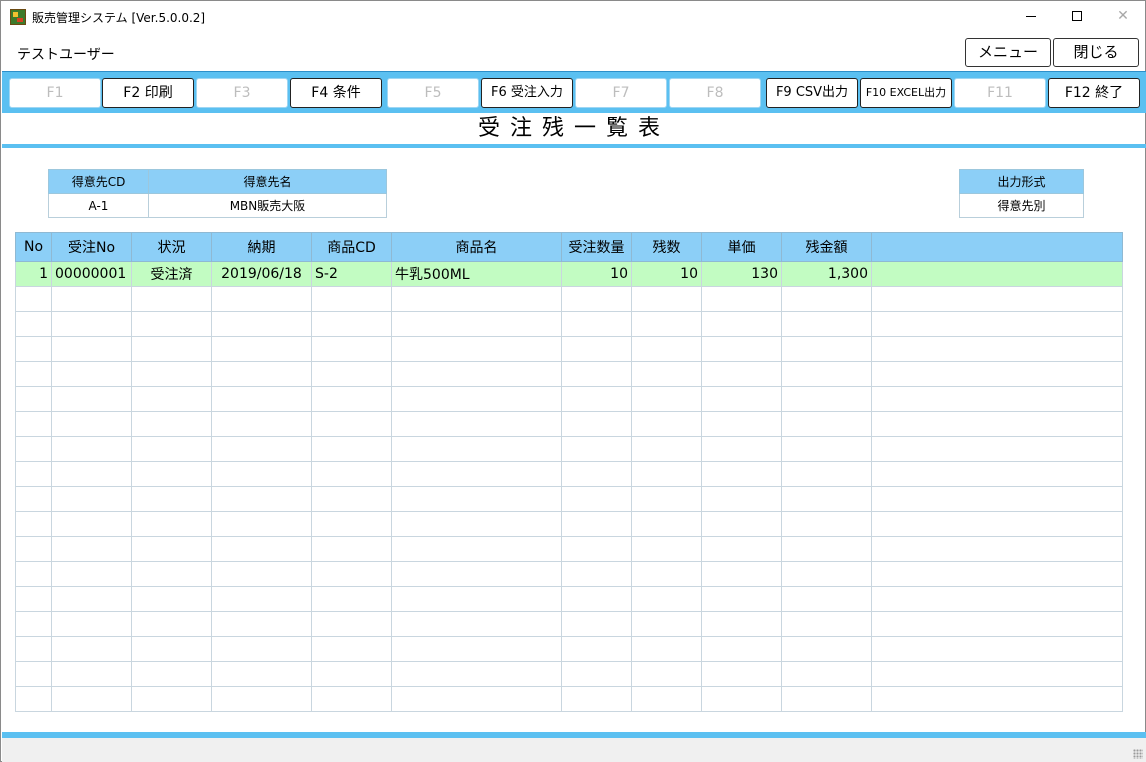  Describe the element at coordinates (1094, 93) in the screenshot. I see `f12-exit-button: F12 終了` at that location.